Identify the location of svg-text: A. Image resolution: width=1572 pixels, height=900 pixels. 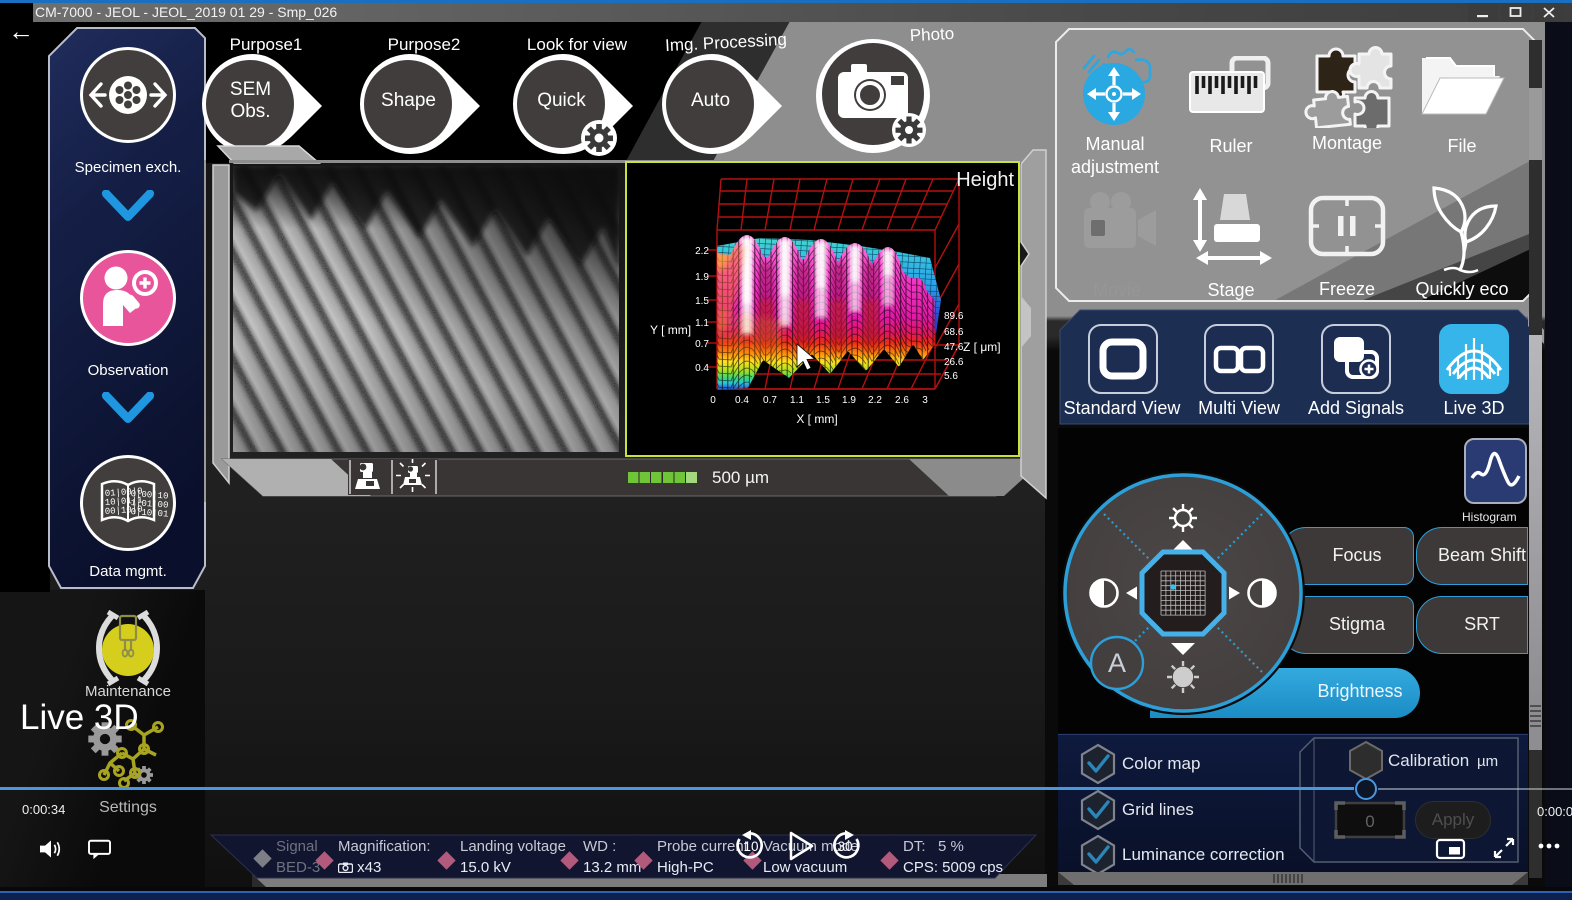
(1117, 663).